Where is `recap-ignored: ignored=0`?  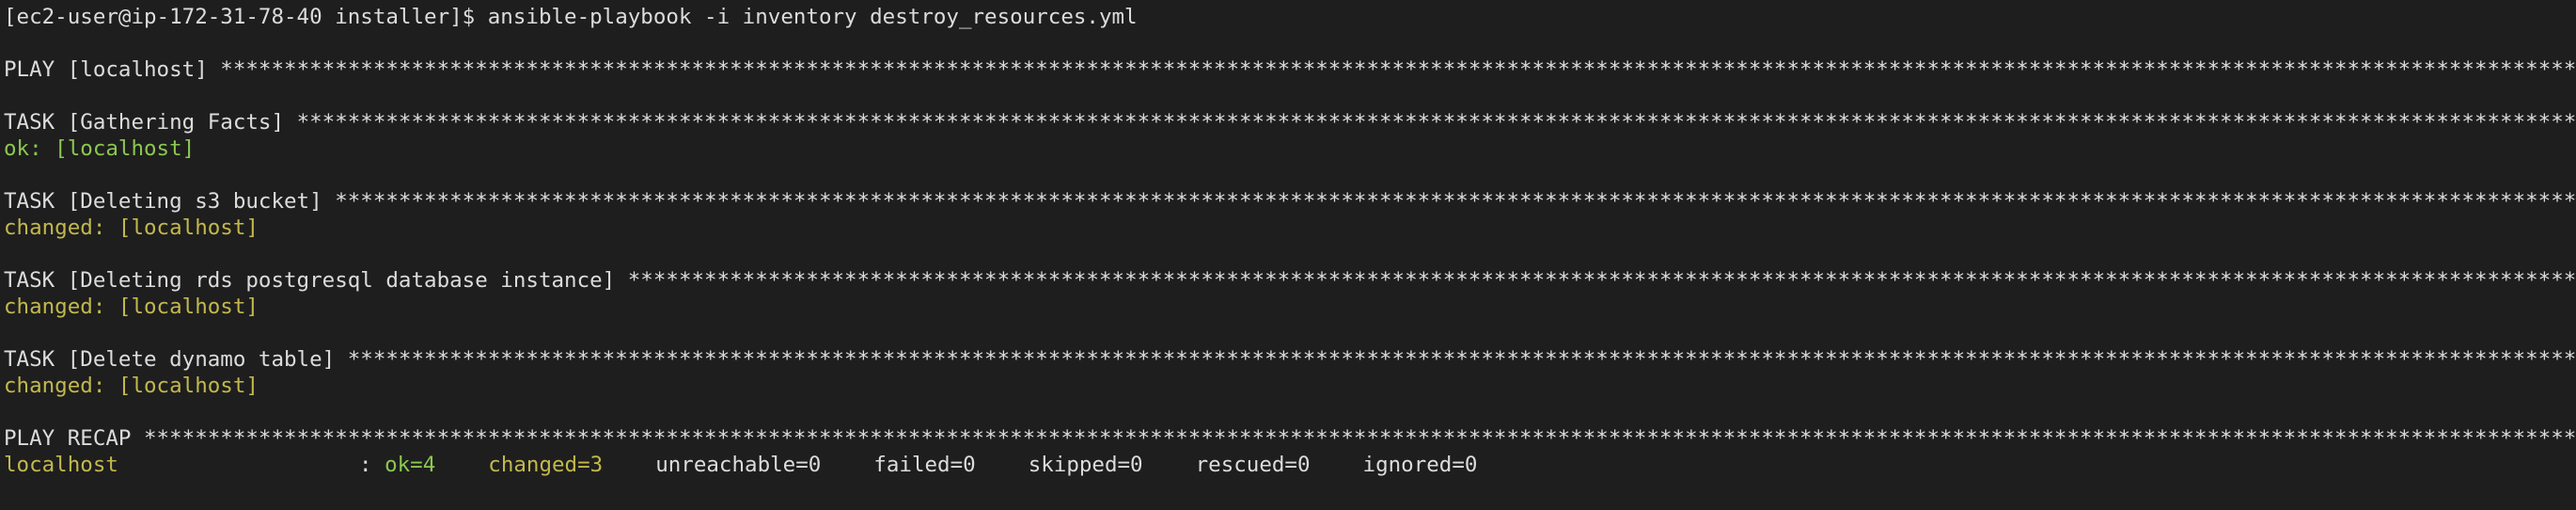 recap-ignored: ignored=0 is located at coordinates (1420, 465).